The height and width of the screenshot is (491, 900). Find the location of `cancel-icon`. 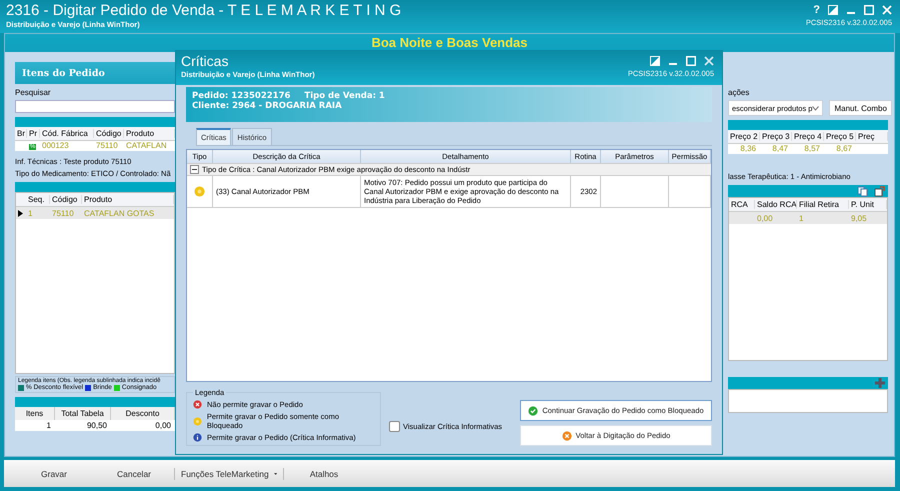

cancel-icon is located at coordinates (567, 435).